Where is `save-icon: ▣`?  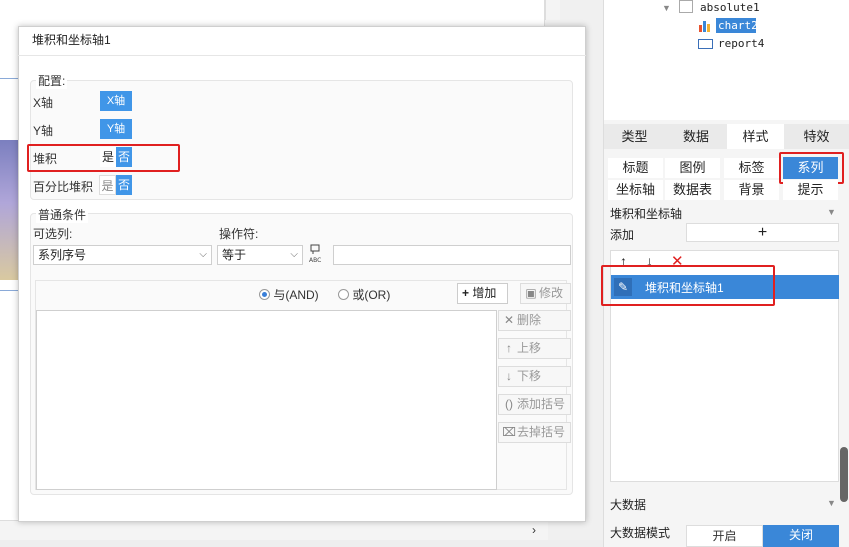 save-icon: ▣ is located at coordinates (531, 293).